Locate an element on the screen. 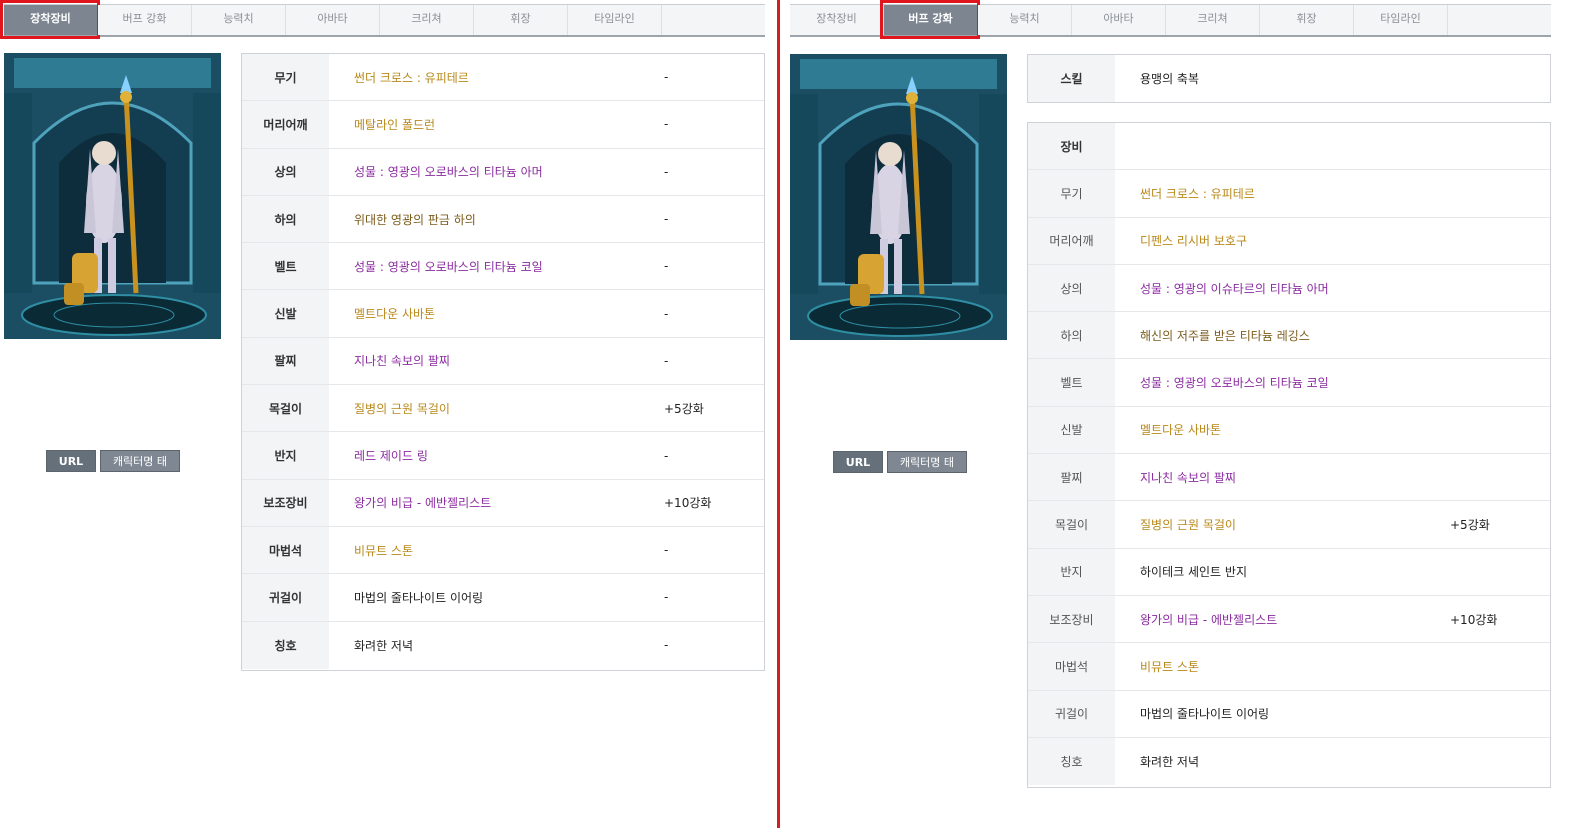 The height and width of the screenshot is (828, 1587). slot-label: 귀걸이 is located at coordinates (285, 597).